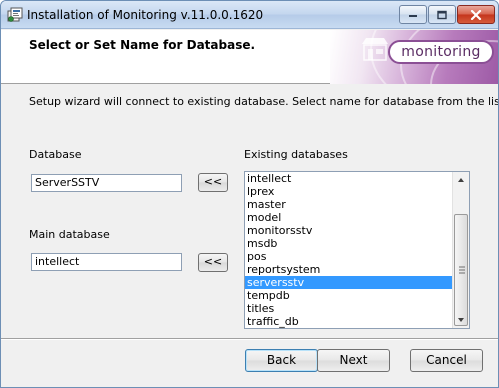  I want to click on next-button: Next, so click(353, 360).